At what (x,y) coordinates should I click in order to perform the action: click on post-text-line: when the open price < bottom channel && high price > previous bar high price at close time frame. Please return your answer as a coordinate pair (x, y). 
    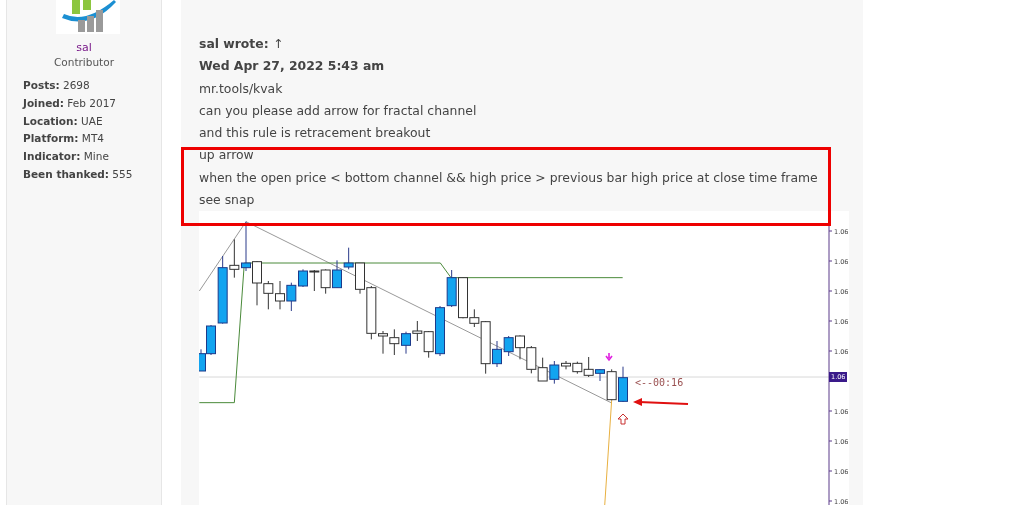
    Looking at the image, I should click on (508, 177).